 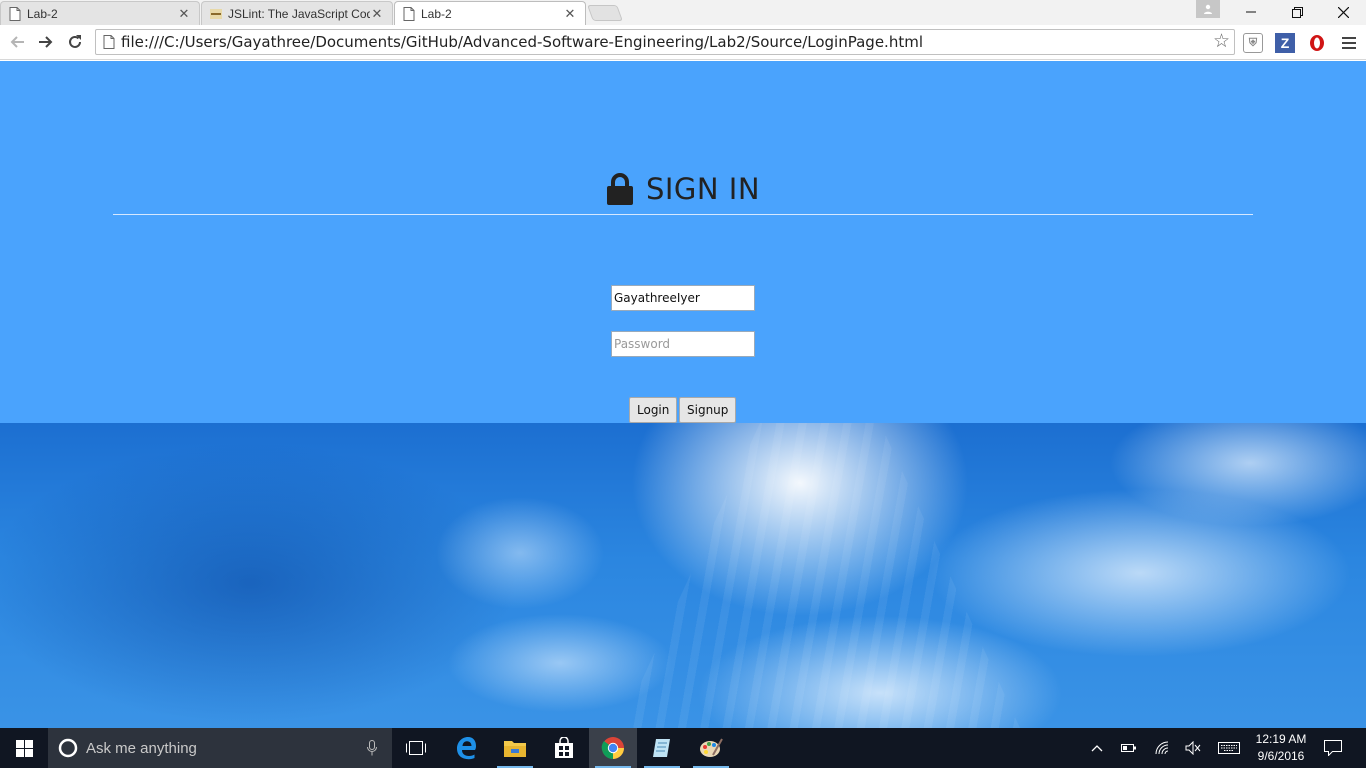 I want to click on battery-icon, so click(x=1128, y=748).